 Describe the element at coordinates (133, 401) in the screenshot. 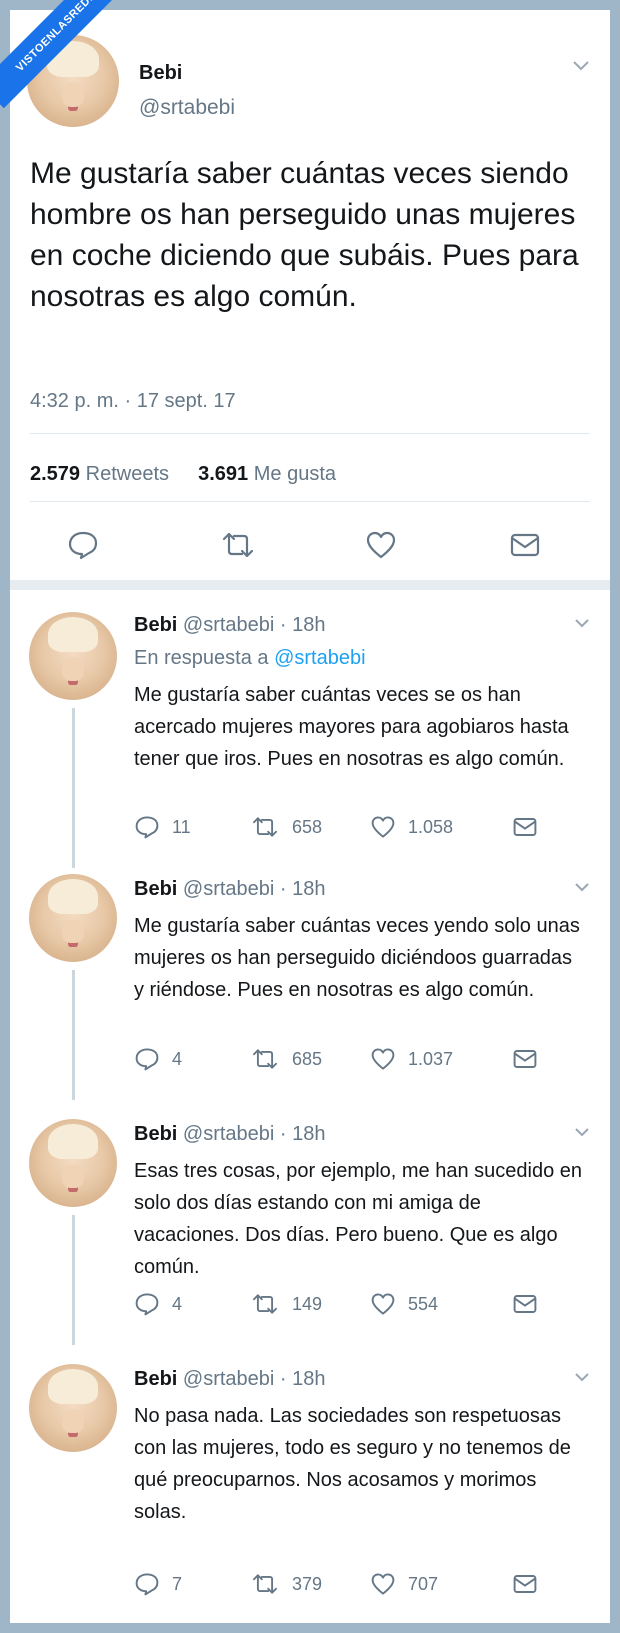

I see `tweet-timestamp: 4:32 p. m. · 17 sept. 17` at that location.